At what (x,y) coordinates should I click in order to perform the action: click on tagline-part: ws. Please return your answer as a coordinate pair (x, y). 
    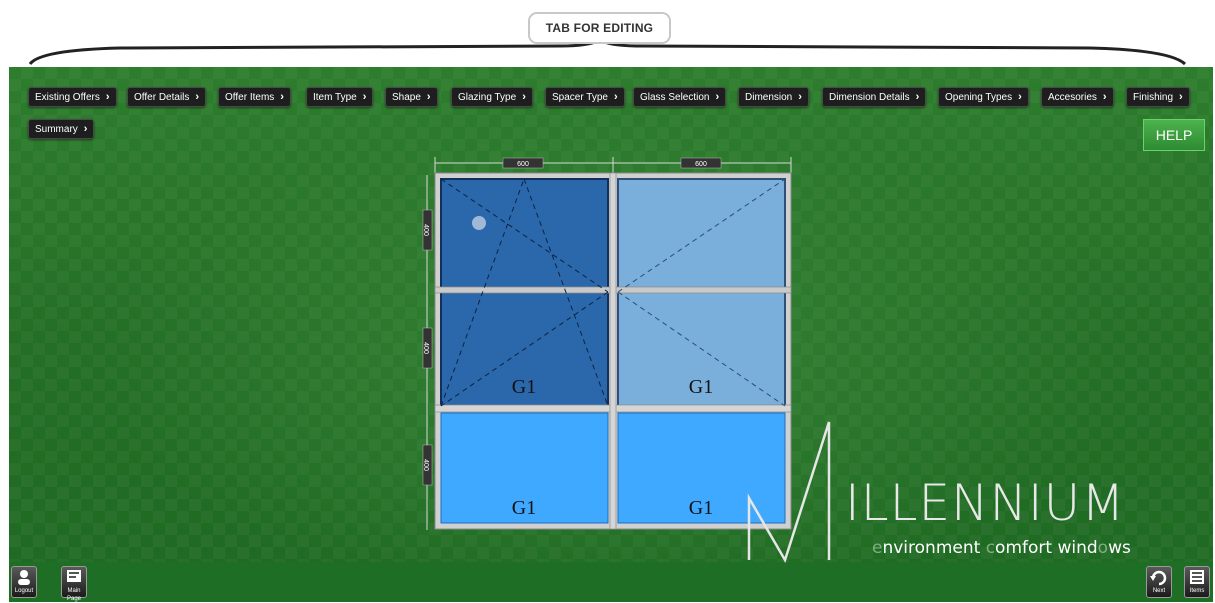
    Looking at the image, I should click on (1119, 548).